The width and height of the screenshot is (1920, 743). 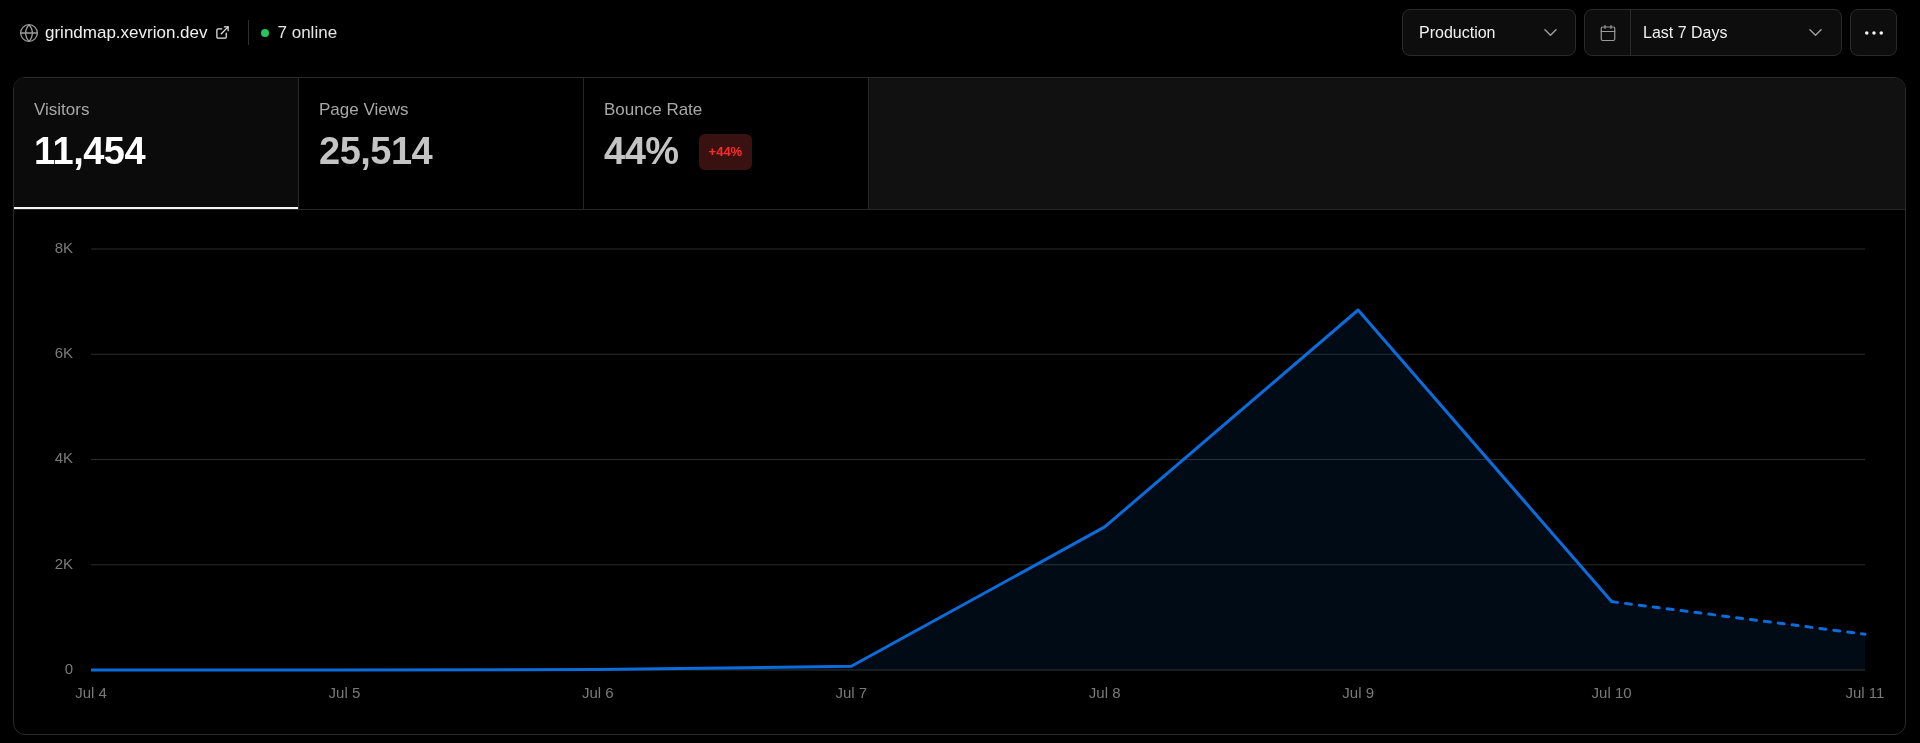 I want to click on x-axis-label: Jul 6, so click(x=598, y=692).